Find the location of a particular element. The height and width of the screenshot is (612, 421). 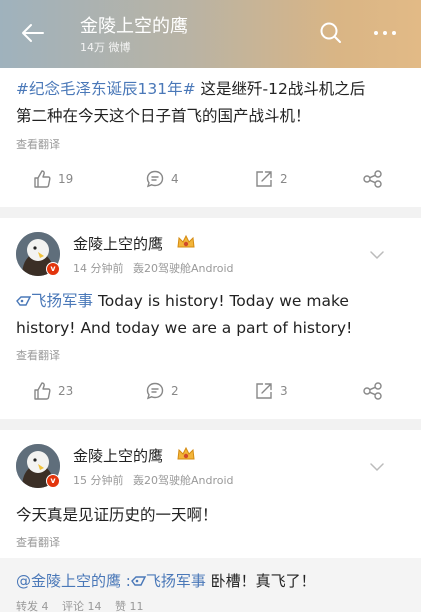

quoted-repost-text: @金陵上空的鹰 : 飞扬军事 卧槽！真飞了！ is located at coordinates (166, 581).